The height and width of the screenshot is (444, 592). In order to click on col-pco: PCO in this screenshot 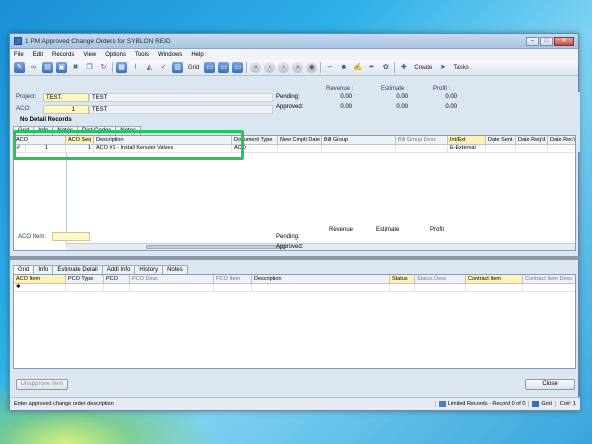, I will do `click(117, 279)`.